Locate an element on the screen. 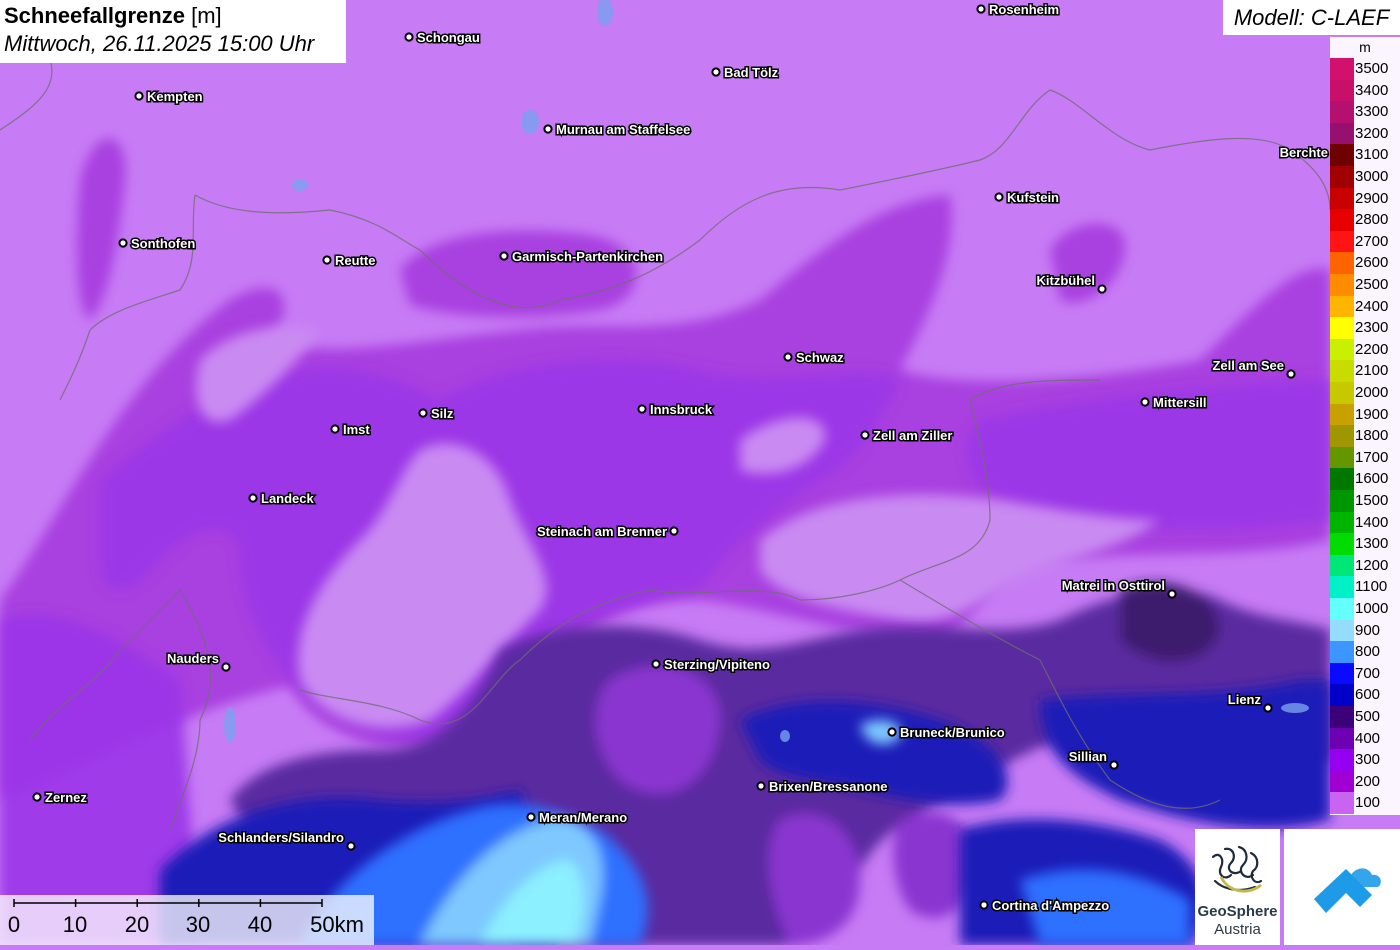 The width and height of the screenshot is (1400, 950). legend-entry: 3100 is located at coordinates (1365, 155).